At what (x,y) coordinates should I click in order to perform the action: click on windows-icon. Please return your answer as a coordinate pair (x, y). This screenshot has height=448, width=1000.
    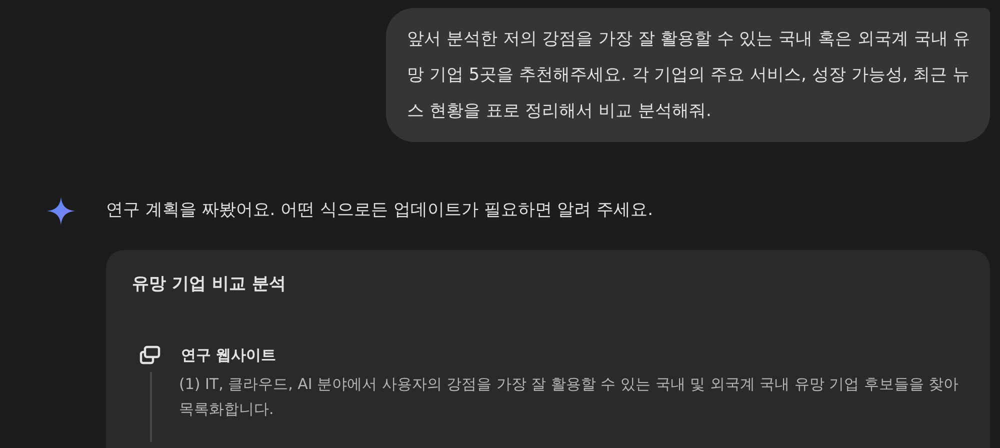
    Looking at the image, I should click on (150, 354).